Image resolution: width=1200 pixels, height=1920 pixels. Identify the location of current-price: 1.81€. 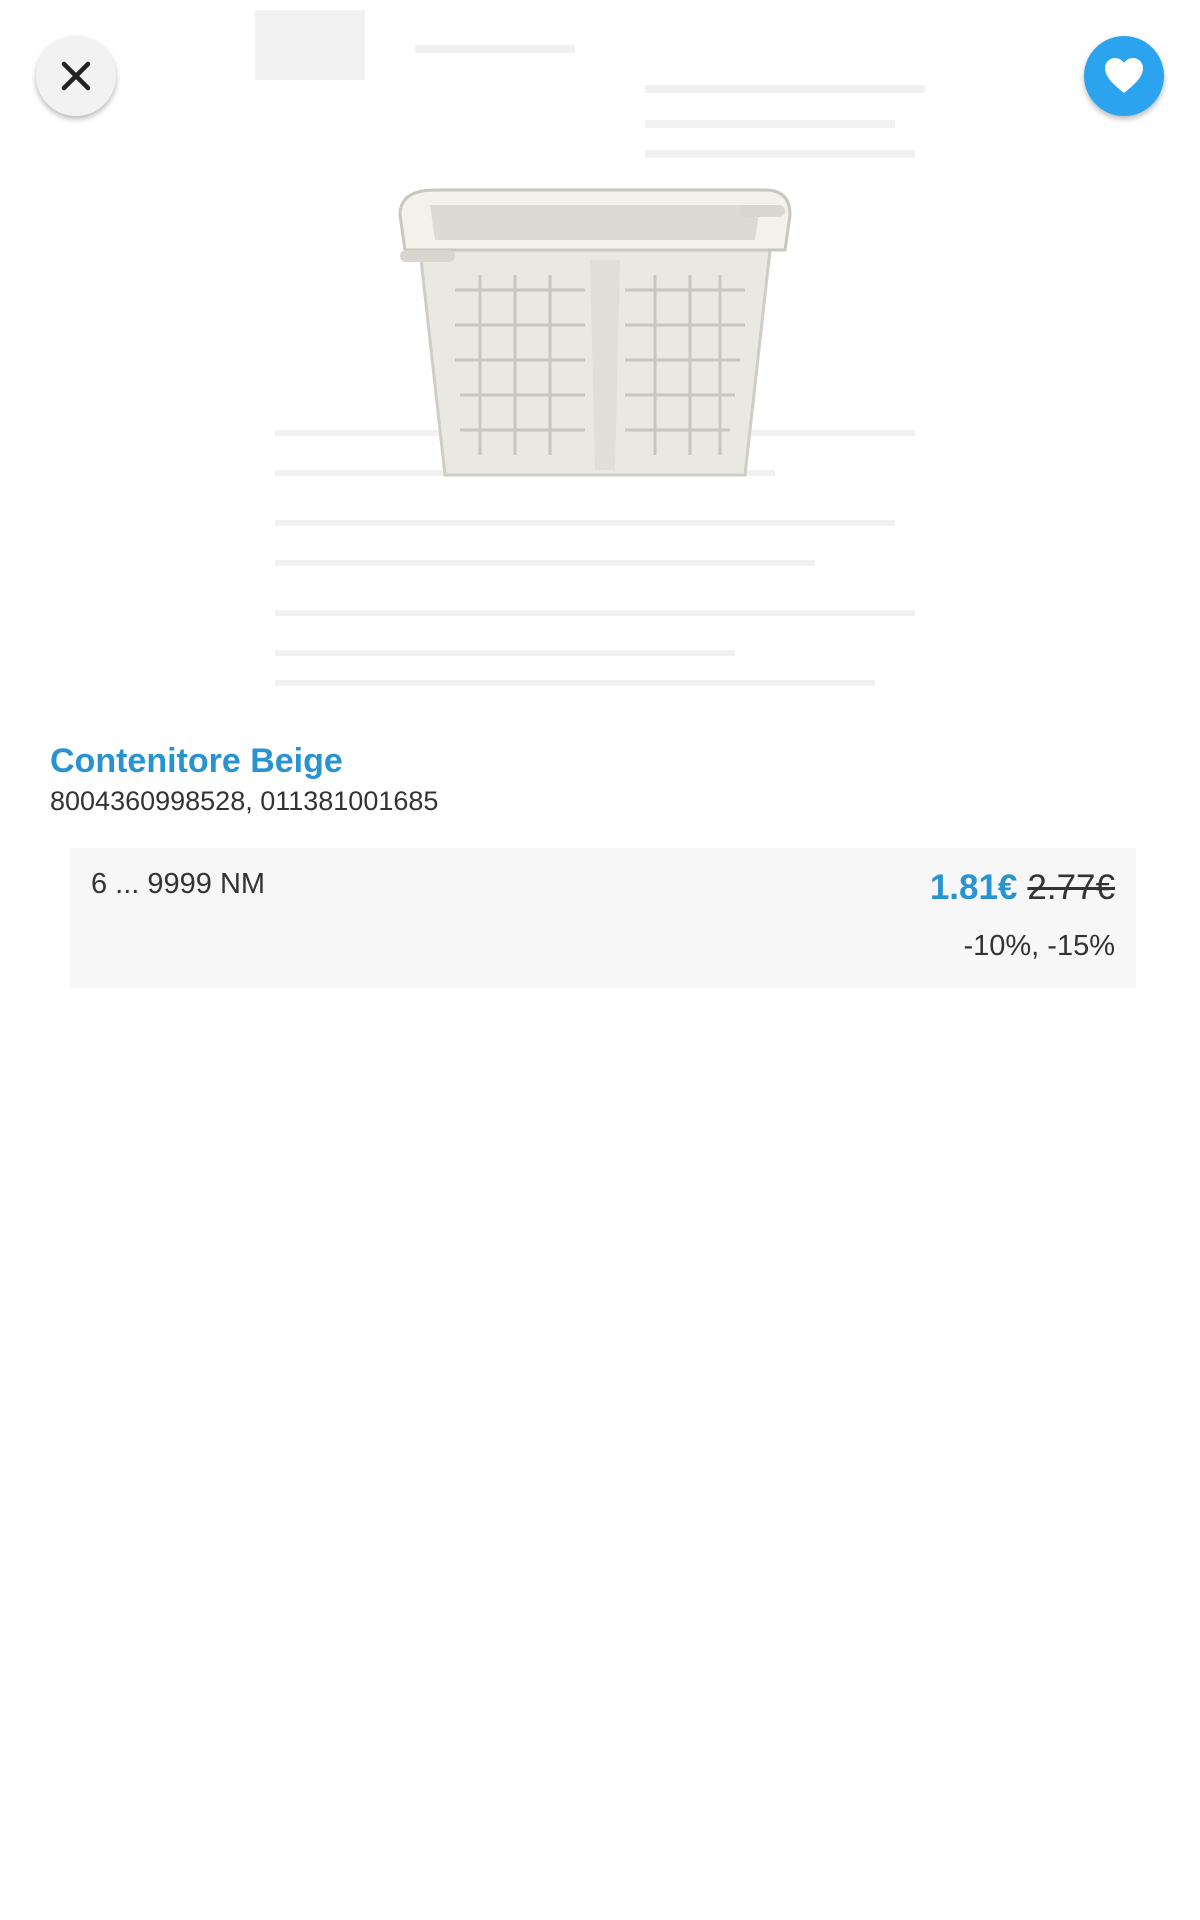
(973, 887).